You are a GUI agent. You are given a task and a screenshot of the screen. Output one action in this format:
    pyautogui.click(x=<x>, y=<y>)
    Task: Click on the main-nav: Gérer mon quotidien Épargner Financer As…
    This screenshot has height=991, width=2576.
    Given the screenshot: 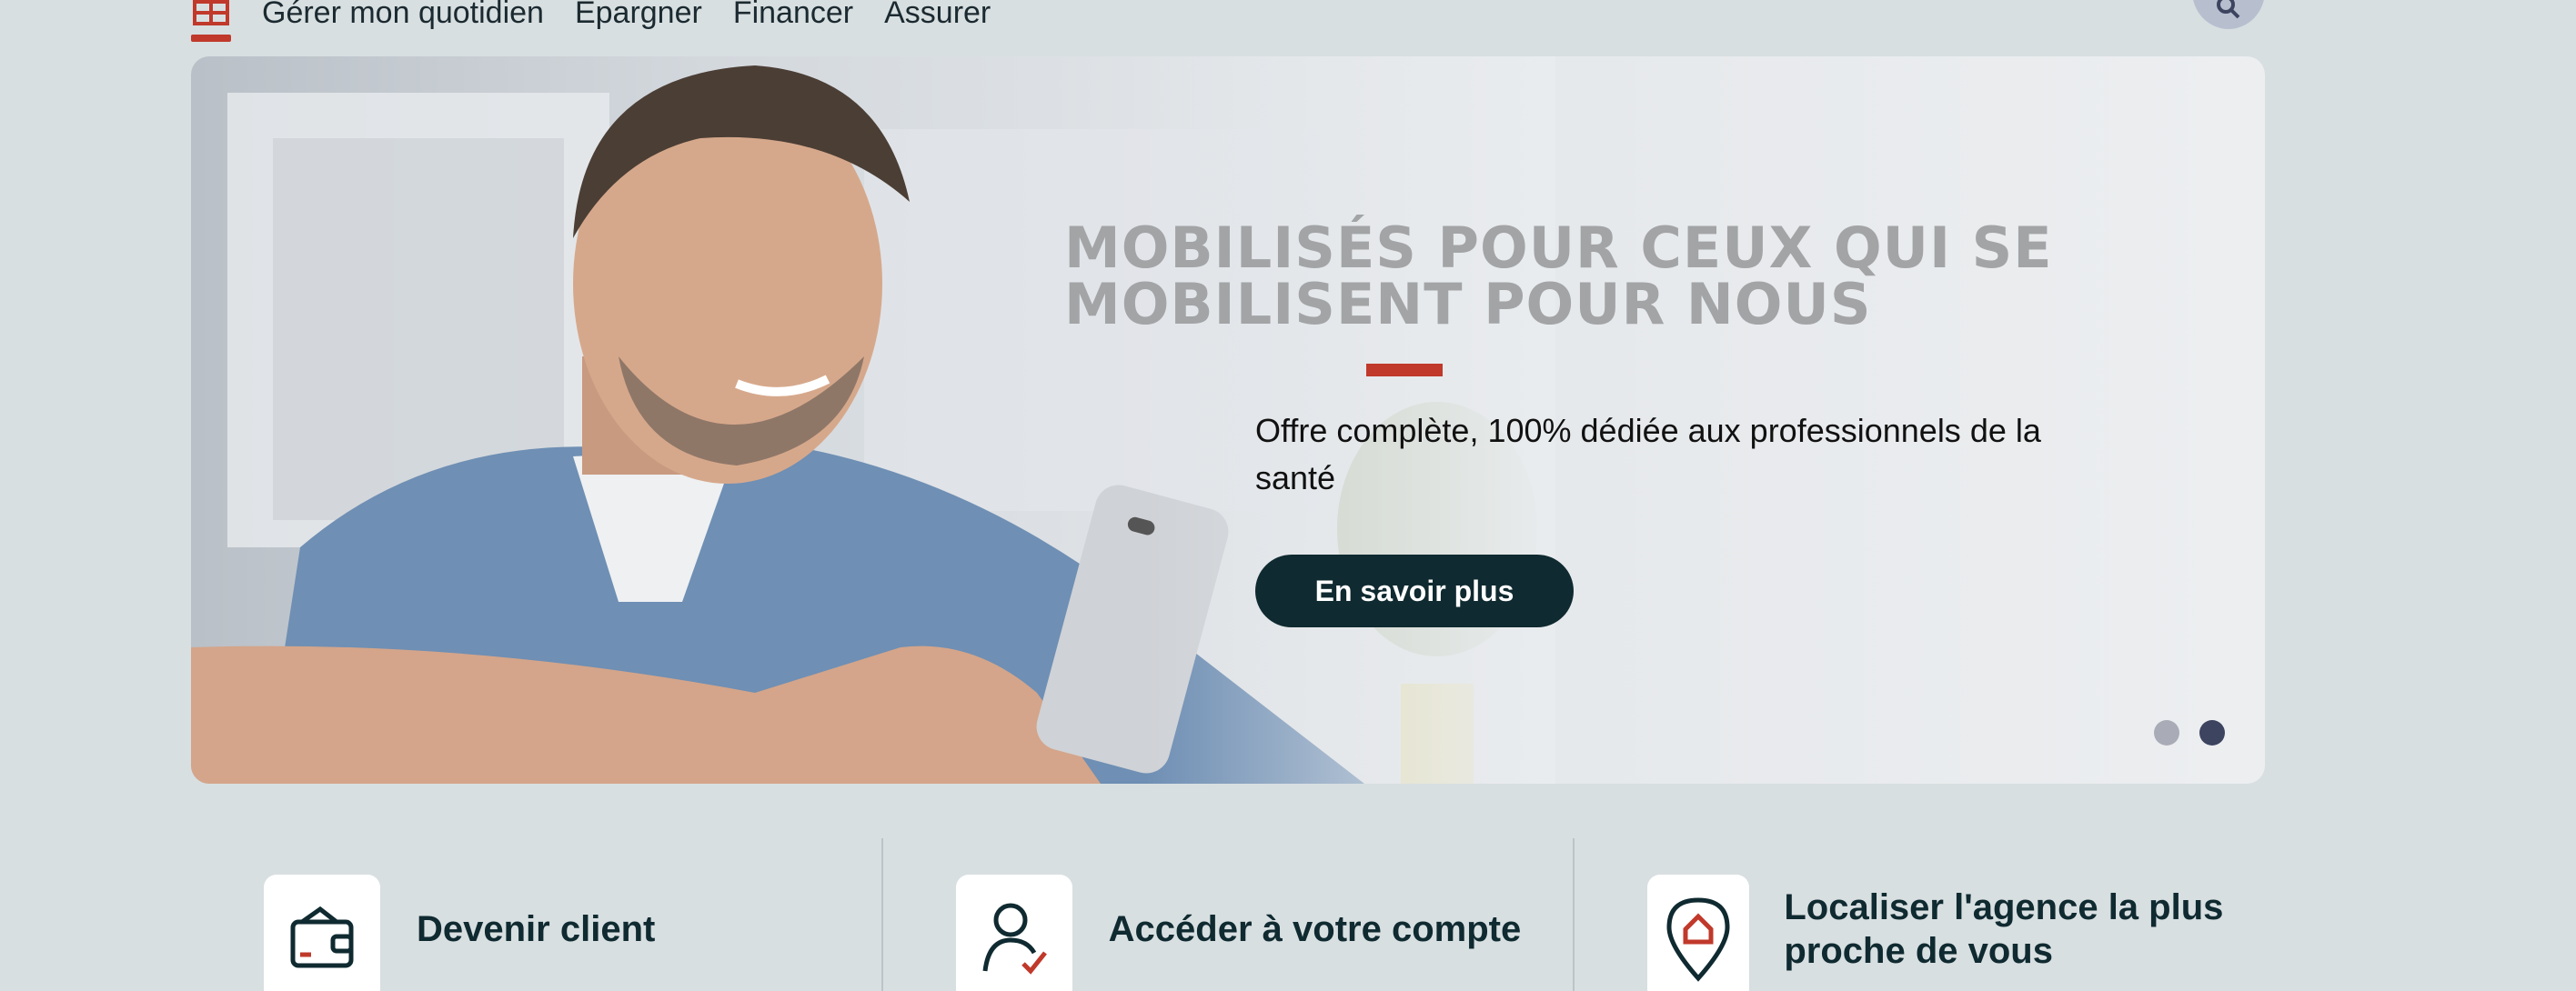 What is the action you would take?
    pyautogui.click(x=591, y=21)
    